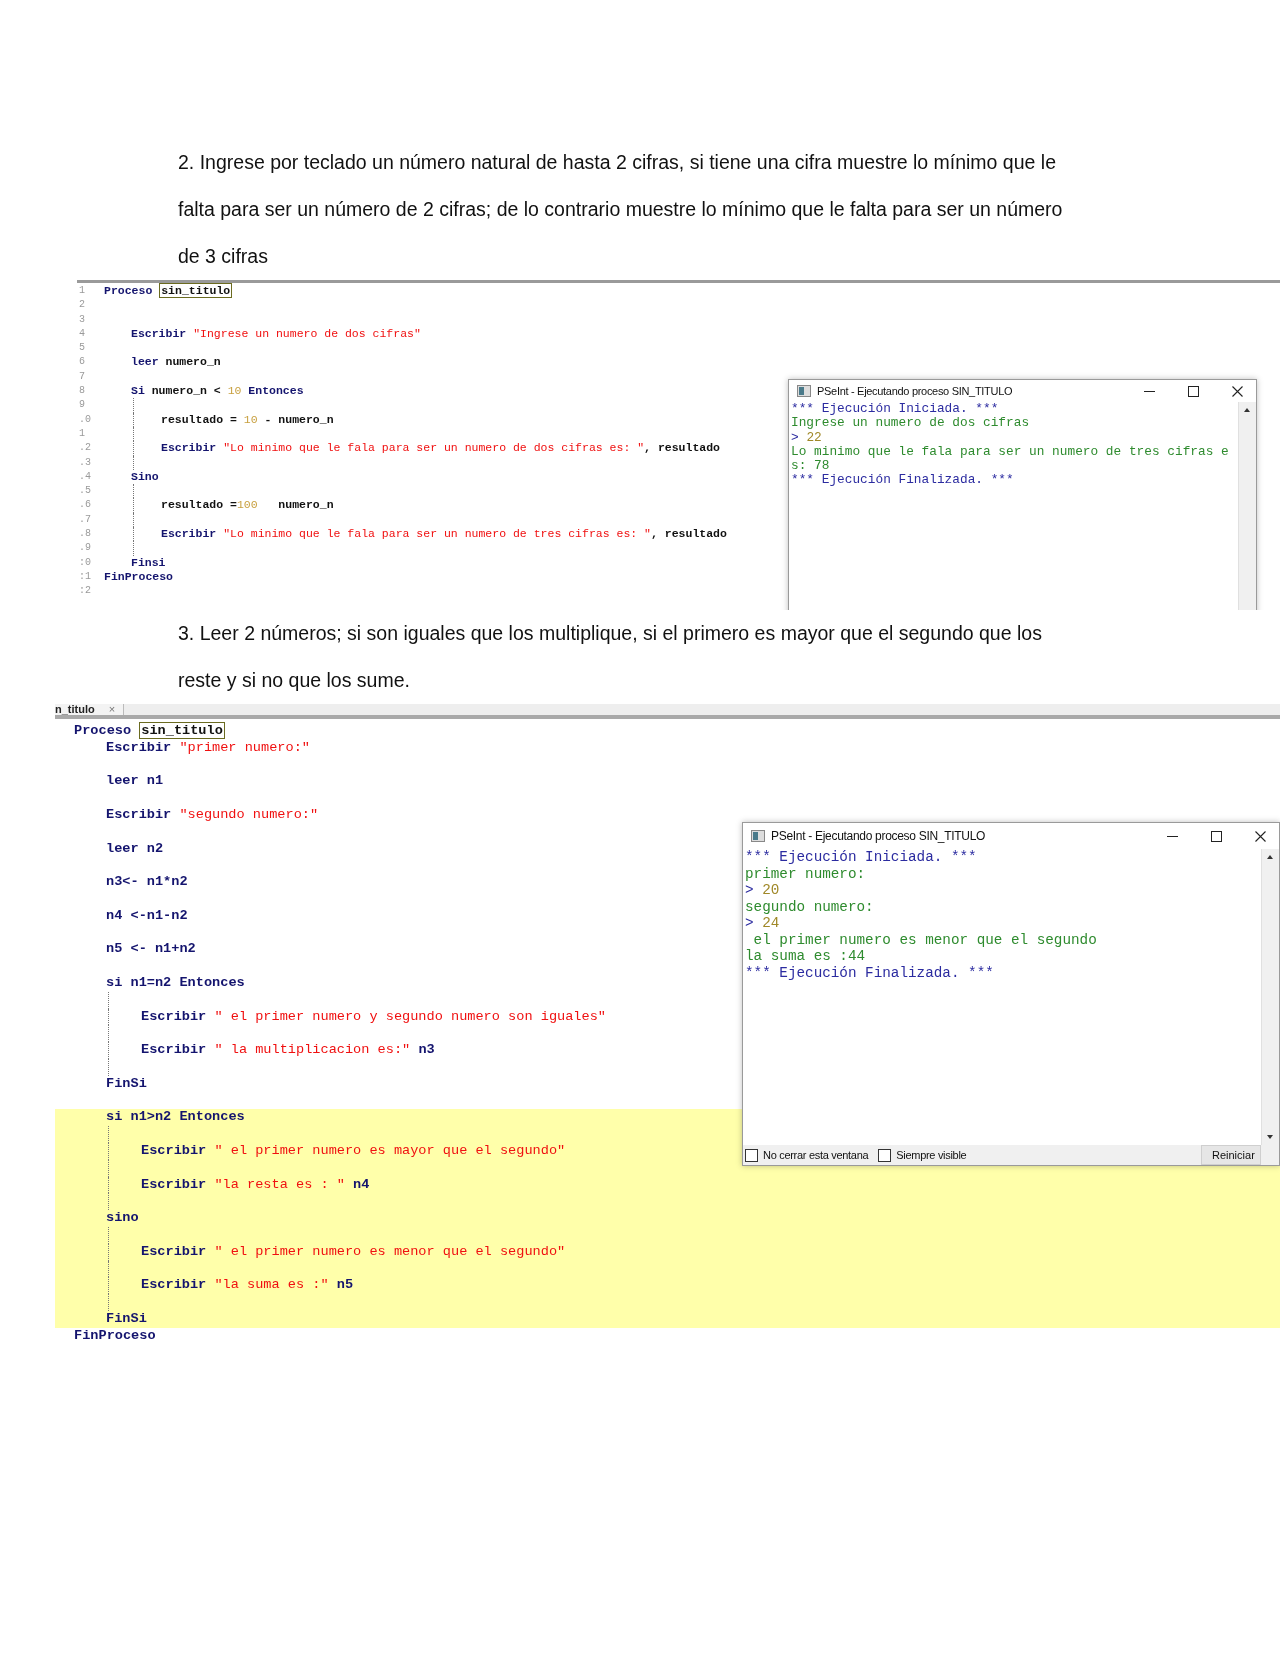 The height and width of the screenshot is (1656, 1280). I want to click on code-line: Escribir "segundo numero:", so click(212, 815).